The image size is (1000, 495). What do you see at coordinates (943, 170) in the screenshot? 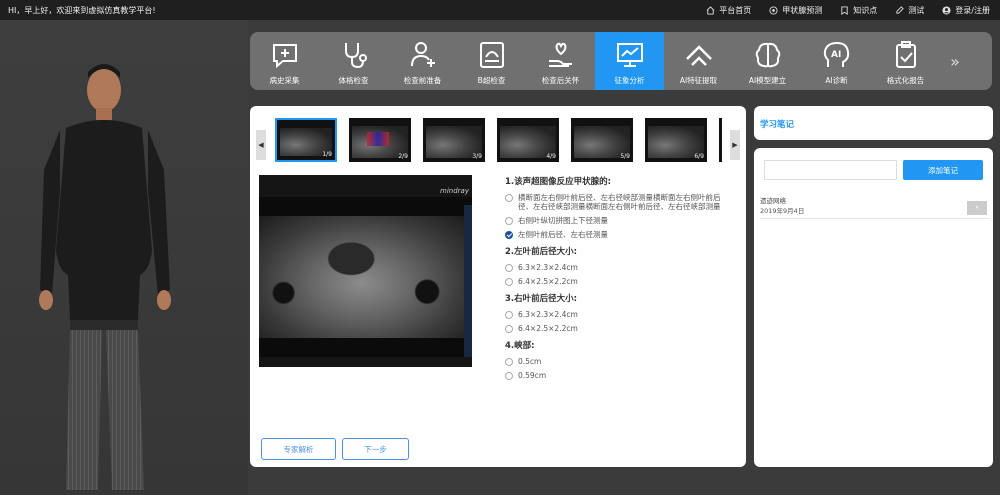
I see `add-note-button: 添加笔记` at bounding box center [943, 170].